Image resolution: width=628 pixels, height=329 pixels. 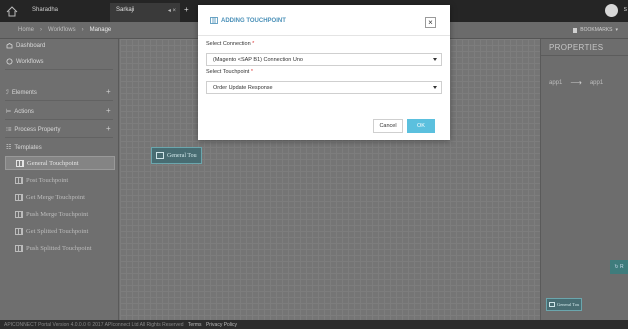 I want to click on template-item-post-touchpoint: Post Touchpoint, so click(x=60, y=180).